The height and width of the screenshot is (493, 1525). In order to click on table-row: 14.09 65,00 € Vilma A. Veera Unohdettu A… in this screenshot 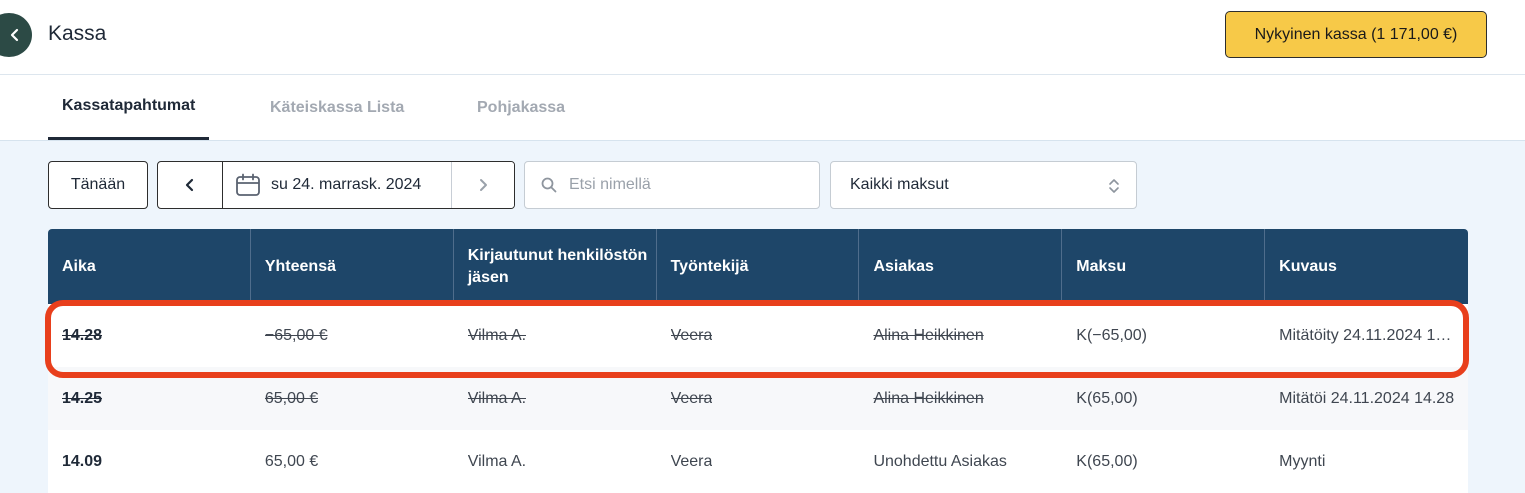, I will do `click(758, 461)`.